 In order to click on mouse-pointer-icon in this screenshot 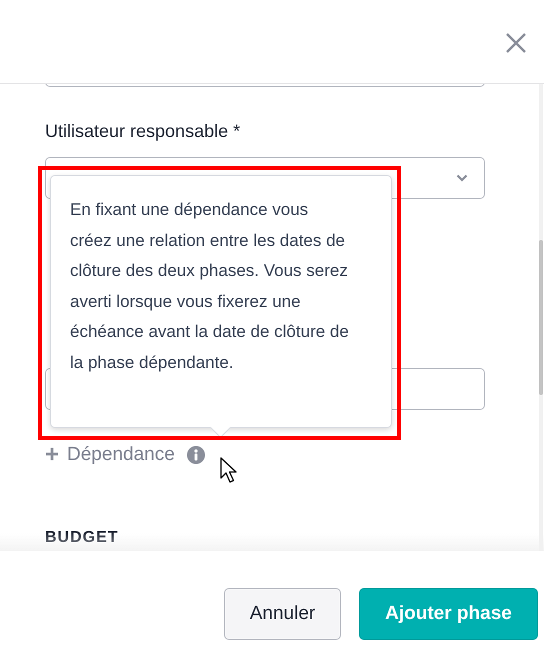, I will do `click(229, 470)`.